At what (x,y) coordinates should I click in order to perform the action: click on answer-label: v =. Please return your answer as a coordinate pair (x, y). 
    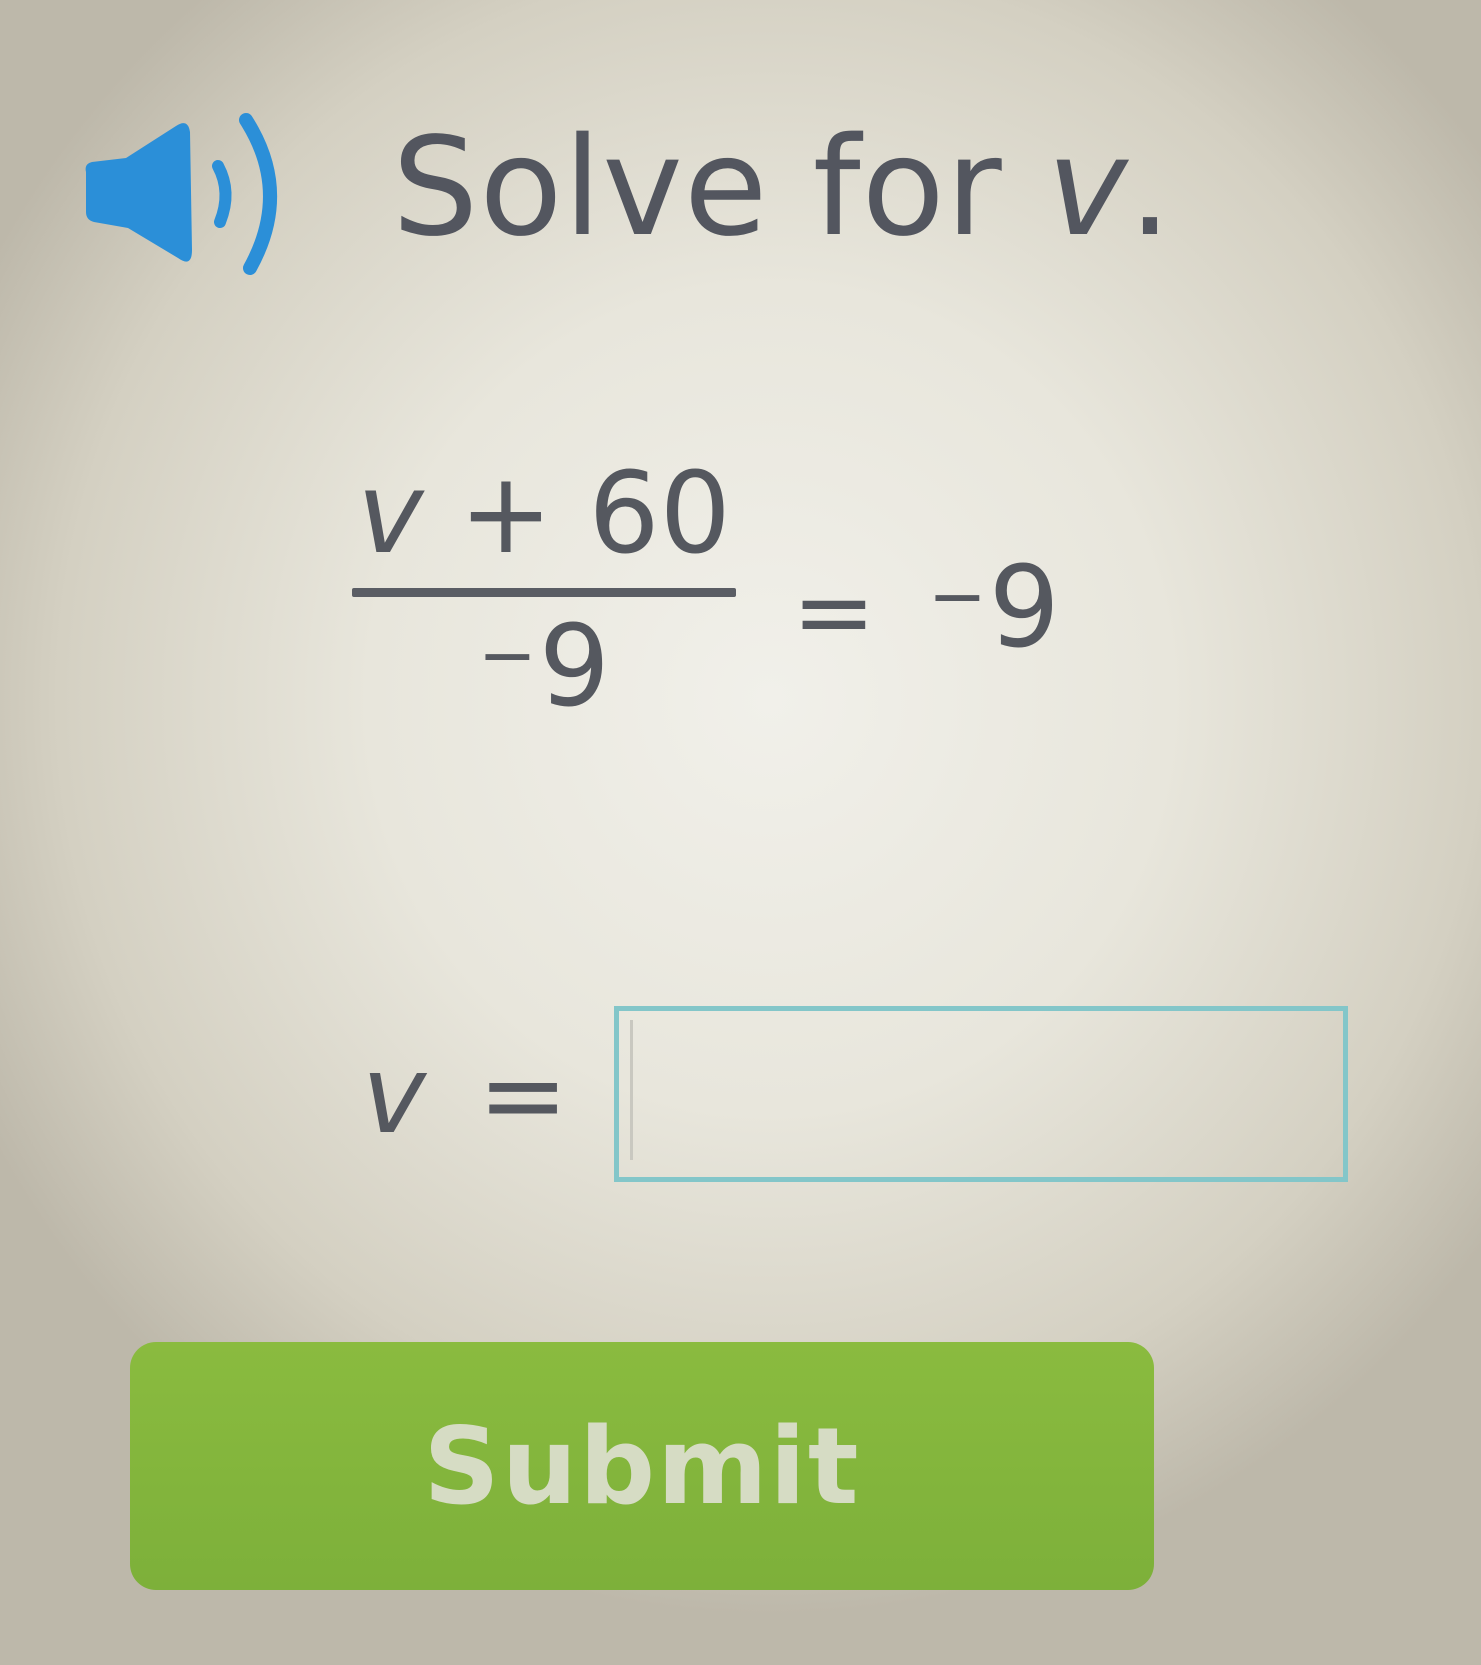
    Looking at the image, I should click on (465, 1096).